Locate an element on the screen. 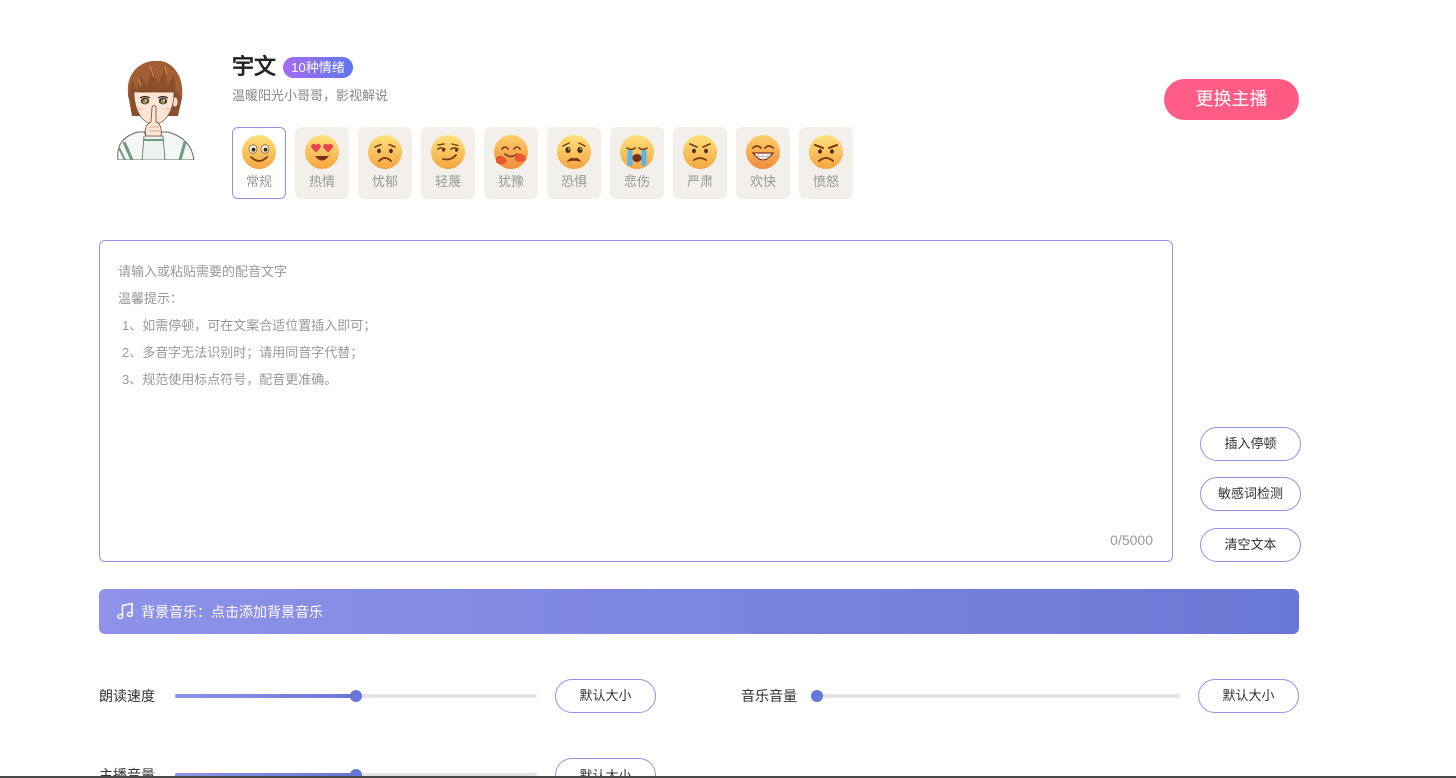  anchor-name: 宇文 is located at coordinates (254, 66).